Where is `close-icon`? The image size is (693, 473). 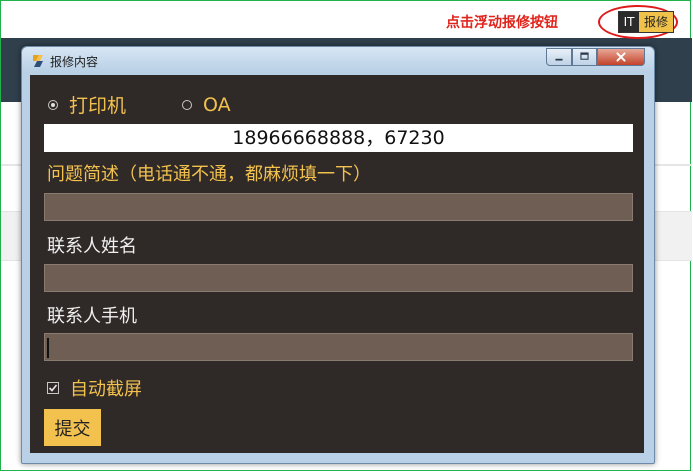 close-icon is located at coordinates (621, 57).